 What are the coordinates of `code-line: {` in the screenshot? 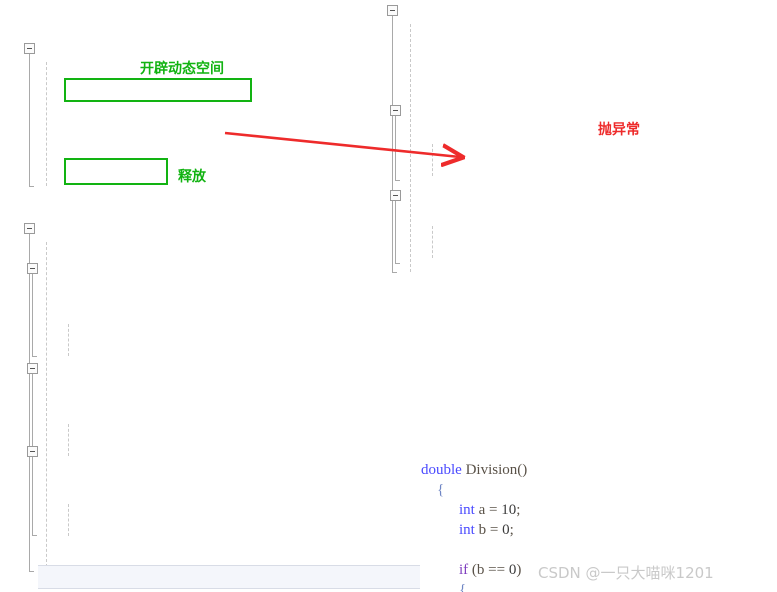 It's located at (581, 490).